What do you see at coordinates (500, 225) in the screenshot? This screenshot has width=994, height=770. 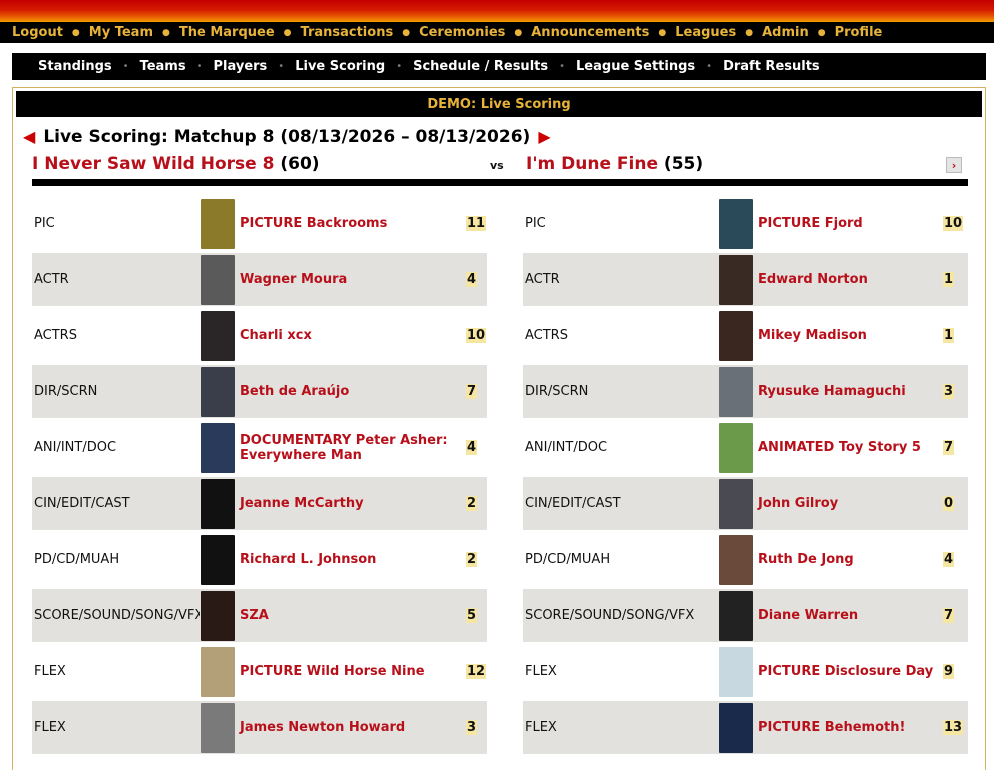 I see `table-row: PIC PICTURE Backrooms 11 PIC PICTURE Fjord 10` at bounding box center [500, 225].